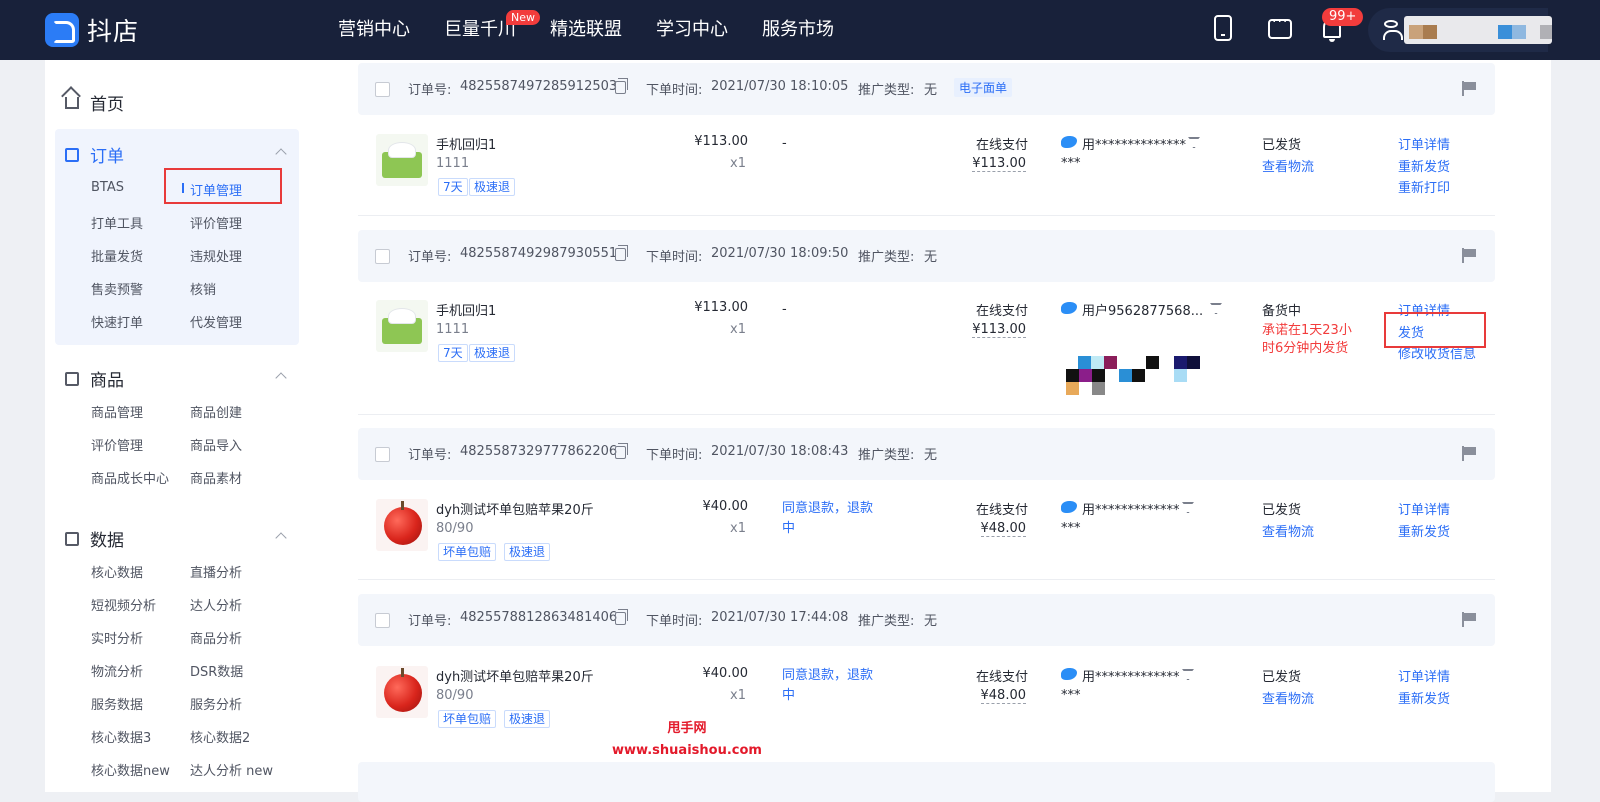 Image resolution: width=1600 pixels, height=802 pixels. I want to click on sidebar-group-data-title: 数据, so click(94, 538).